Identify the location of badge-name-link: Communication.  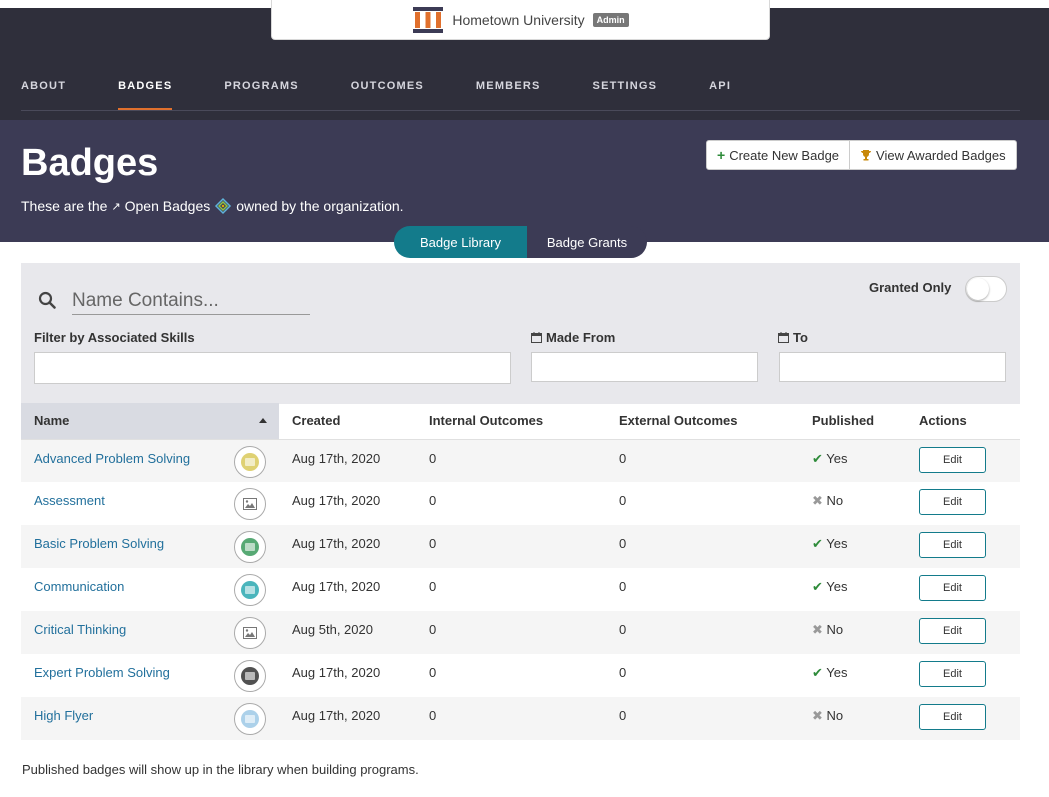
(79, 586).